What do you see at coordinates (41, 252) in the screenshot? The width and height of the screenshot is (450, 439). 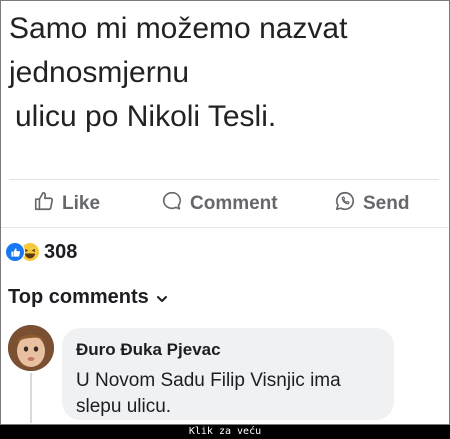 I see `reactions-summary: 308` at bounding box center [41, 252].